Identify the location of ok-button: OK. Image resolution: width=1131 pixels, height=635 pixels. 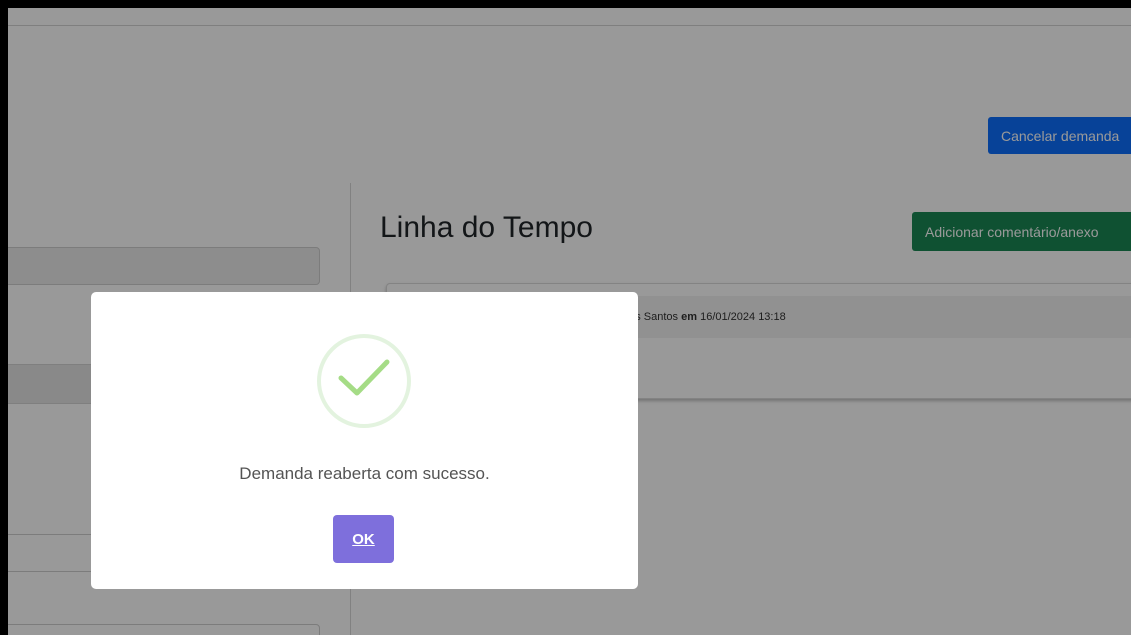
(363, 539).